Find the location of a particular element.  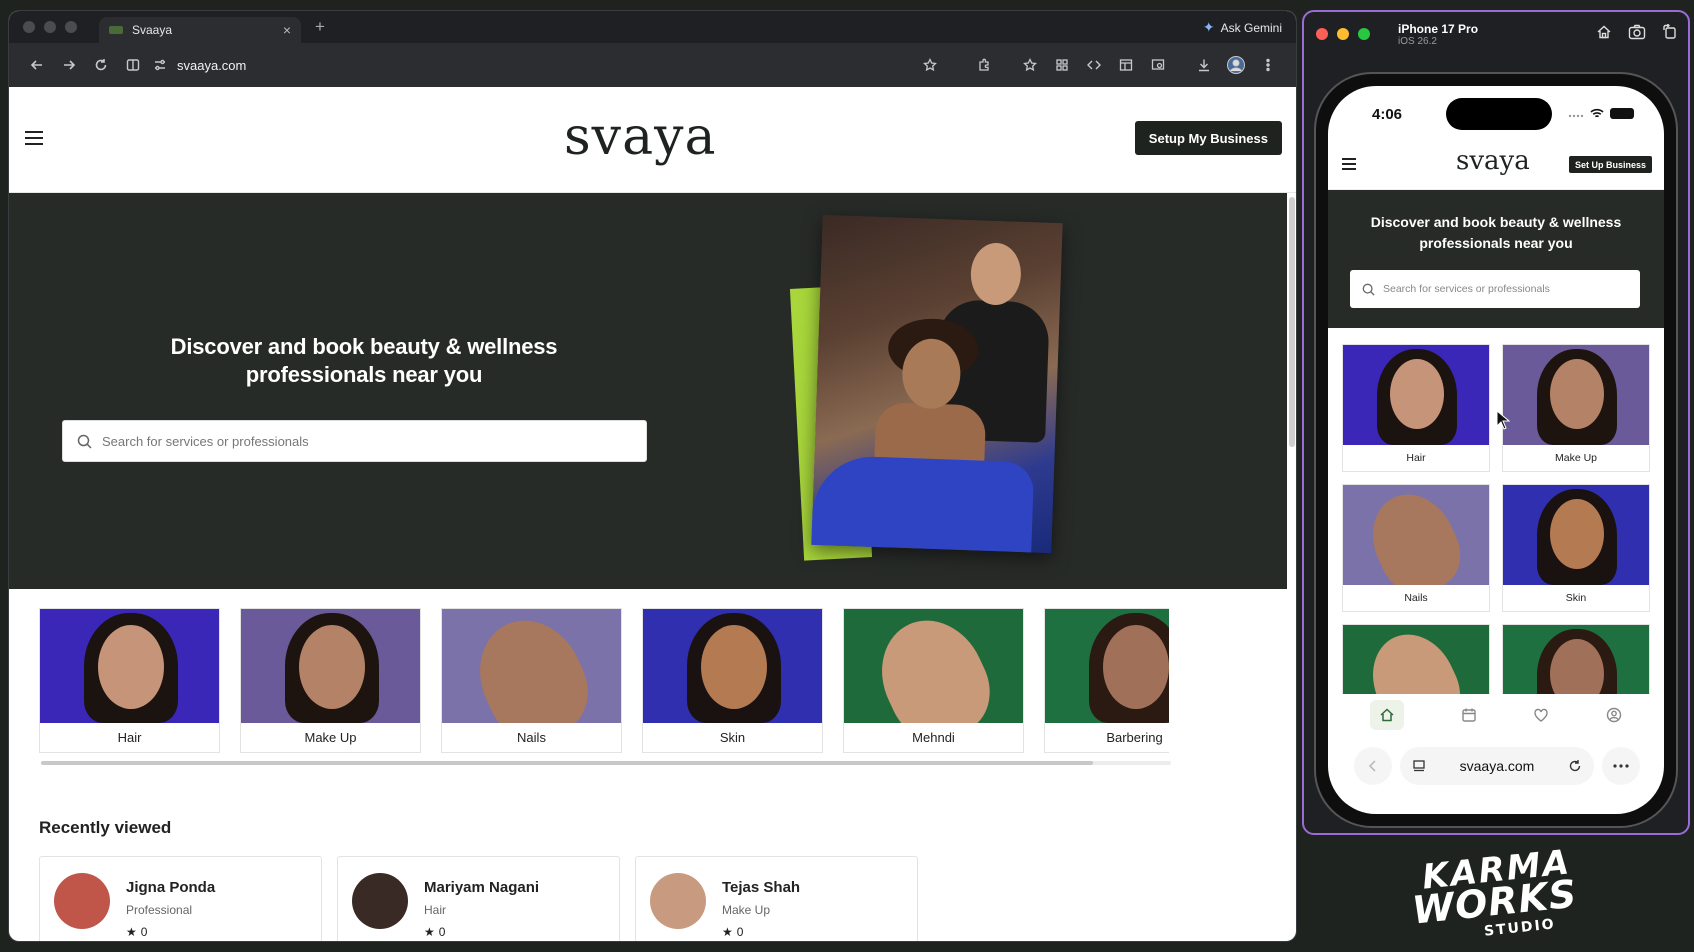

profile-button is located at coordinates (1236, 65).